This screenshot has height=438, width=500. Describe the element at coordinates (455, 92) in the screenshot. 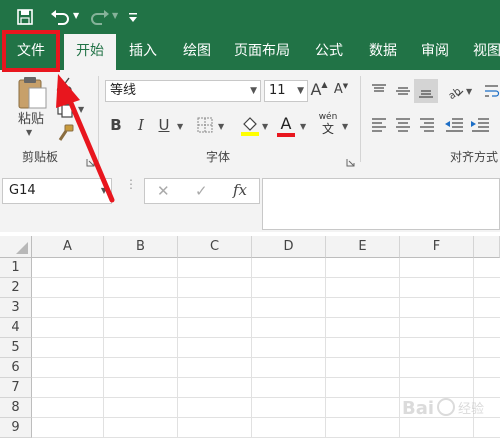

I see `orientation-icon: ab` at that location.